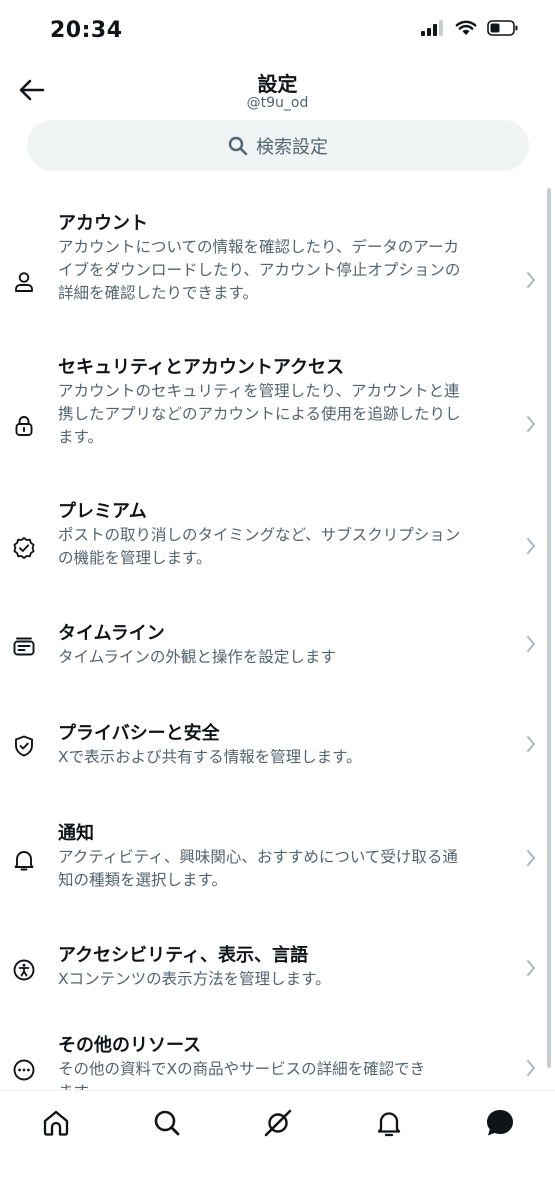 The width and height of the screenshot is (555, 1200). Describe the element at coordinates (259, 414) in the screenshot. I see `settings-item-desc-line: 携したアプリなどのアカウントによる使用を追跡したりし` at that location.